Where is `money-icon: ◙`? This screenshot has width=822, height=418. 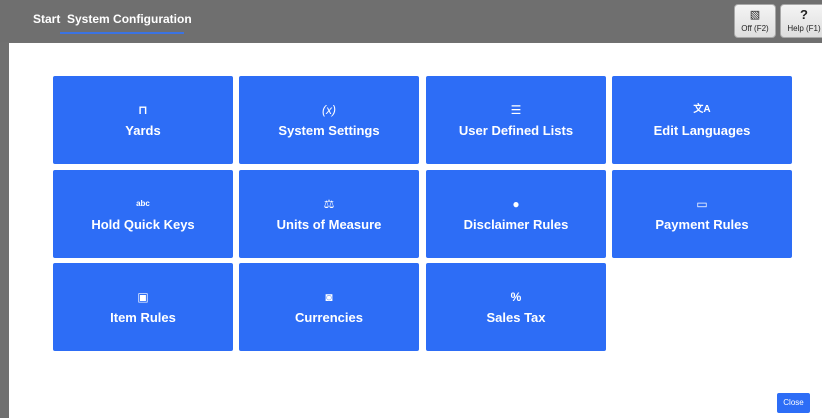 money-icon: ◙ is located at coordinates (329, 297).